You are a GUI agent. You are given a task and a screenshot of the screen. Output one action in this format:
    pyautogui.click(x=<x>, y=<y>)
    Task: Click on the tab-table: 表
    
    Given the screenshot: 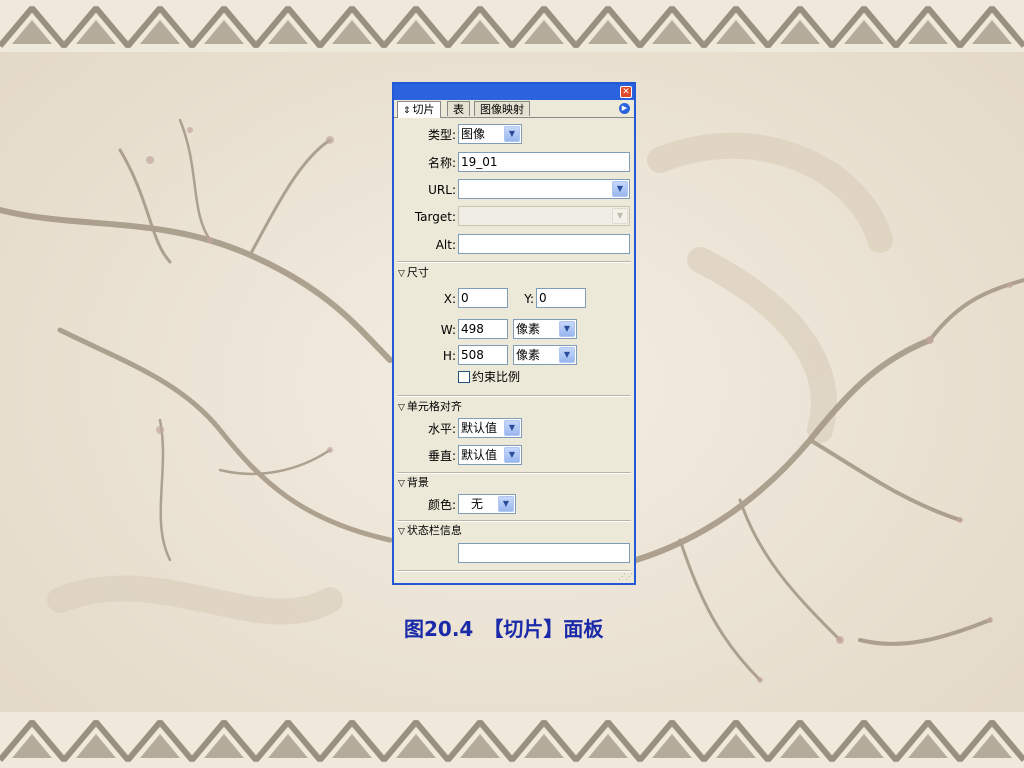 What is the action you would take?
    pyautogui.click(x=458, y=108)
    